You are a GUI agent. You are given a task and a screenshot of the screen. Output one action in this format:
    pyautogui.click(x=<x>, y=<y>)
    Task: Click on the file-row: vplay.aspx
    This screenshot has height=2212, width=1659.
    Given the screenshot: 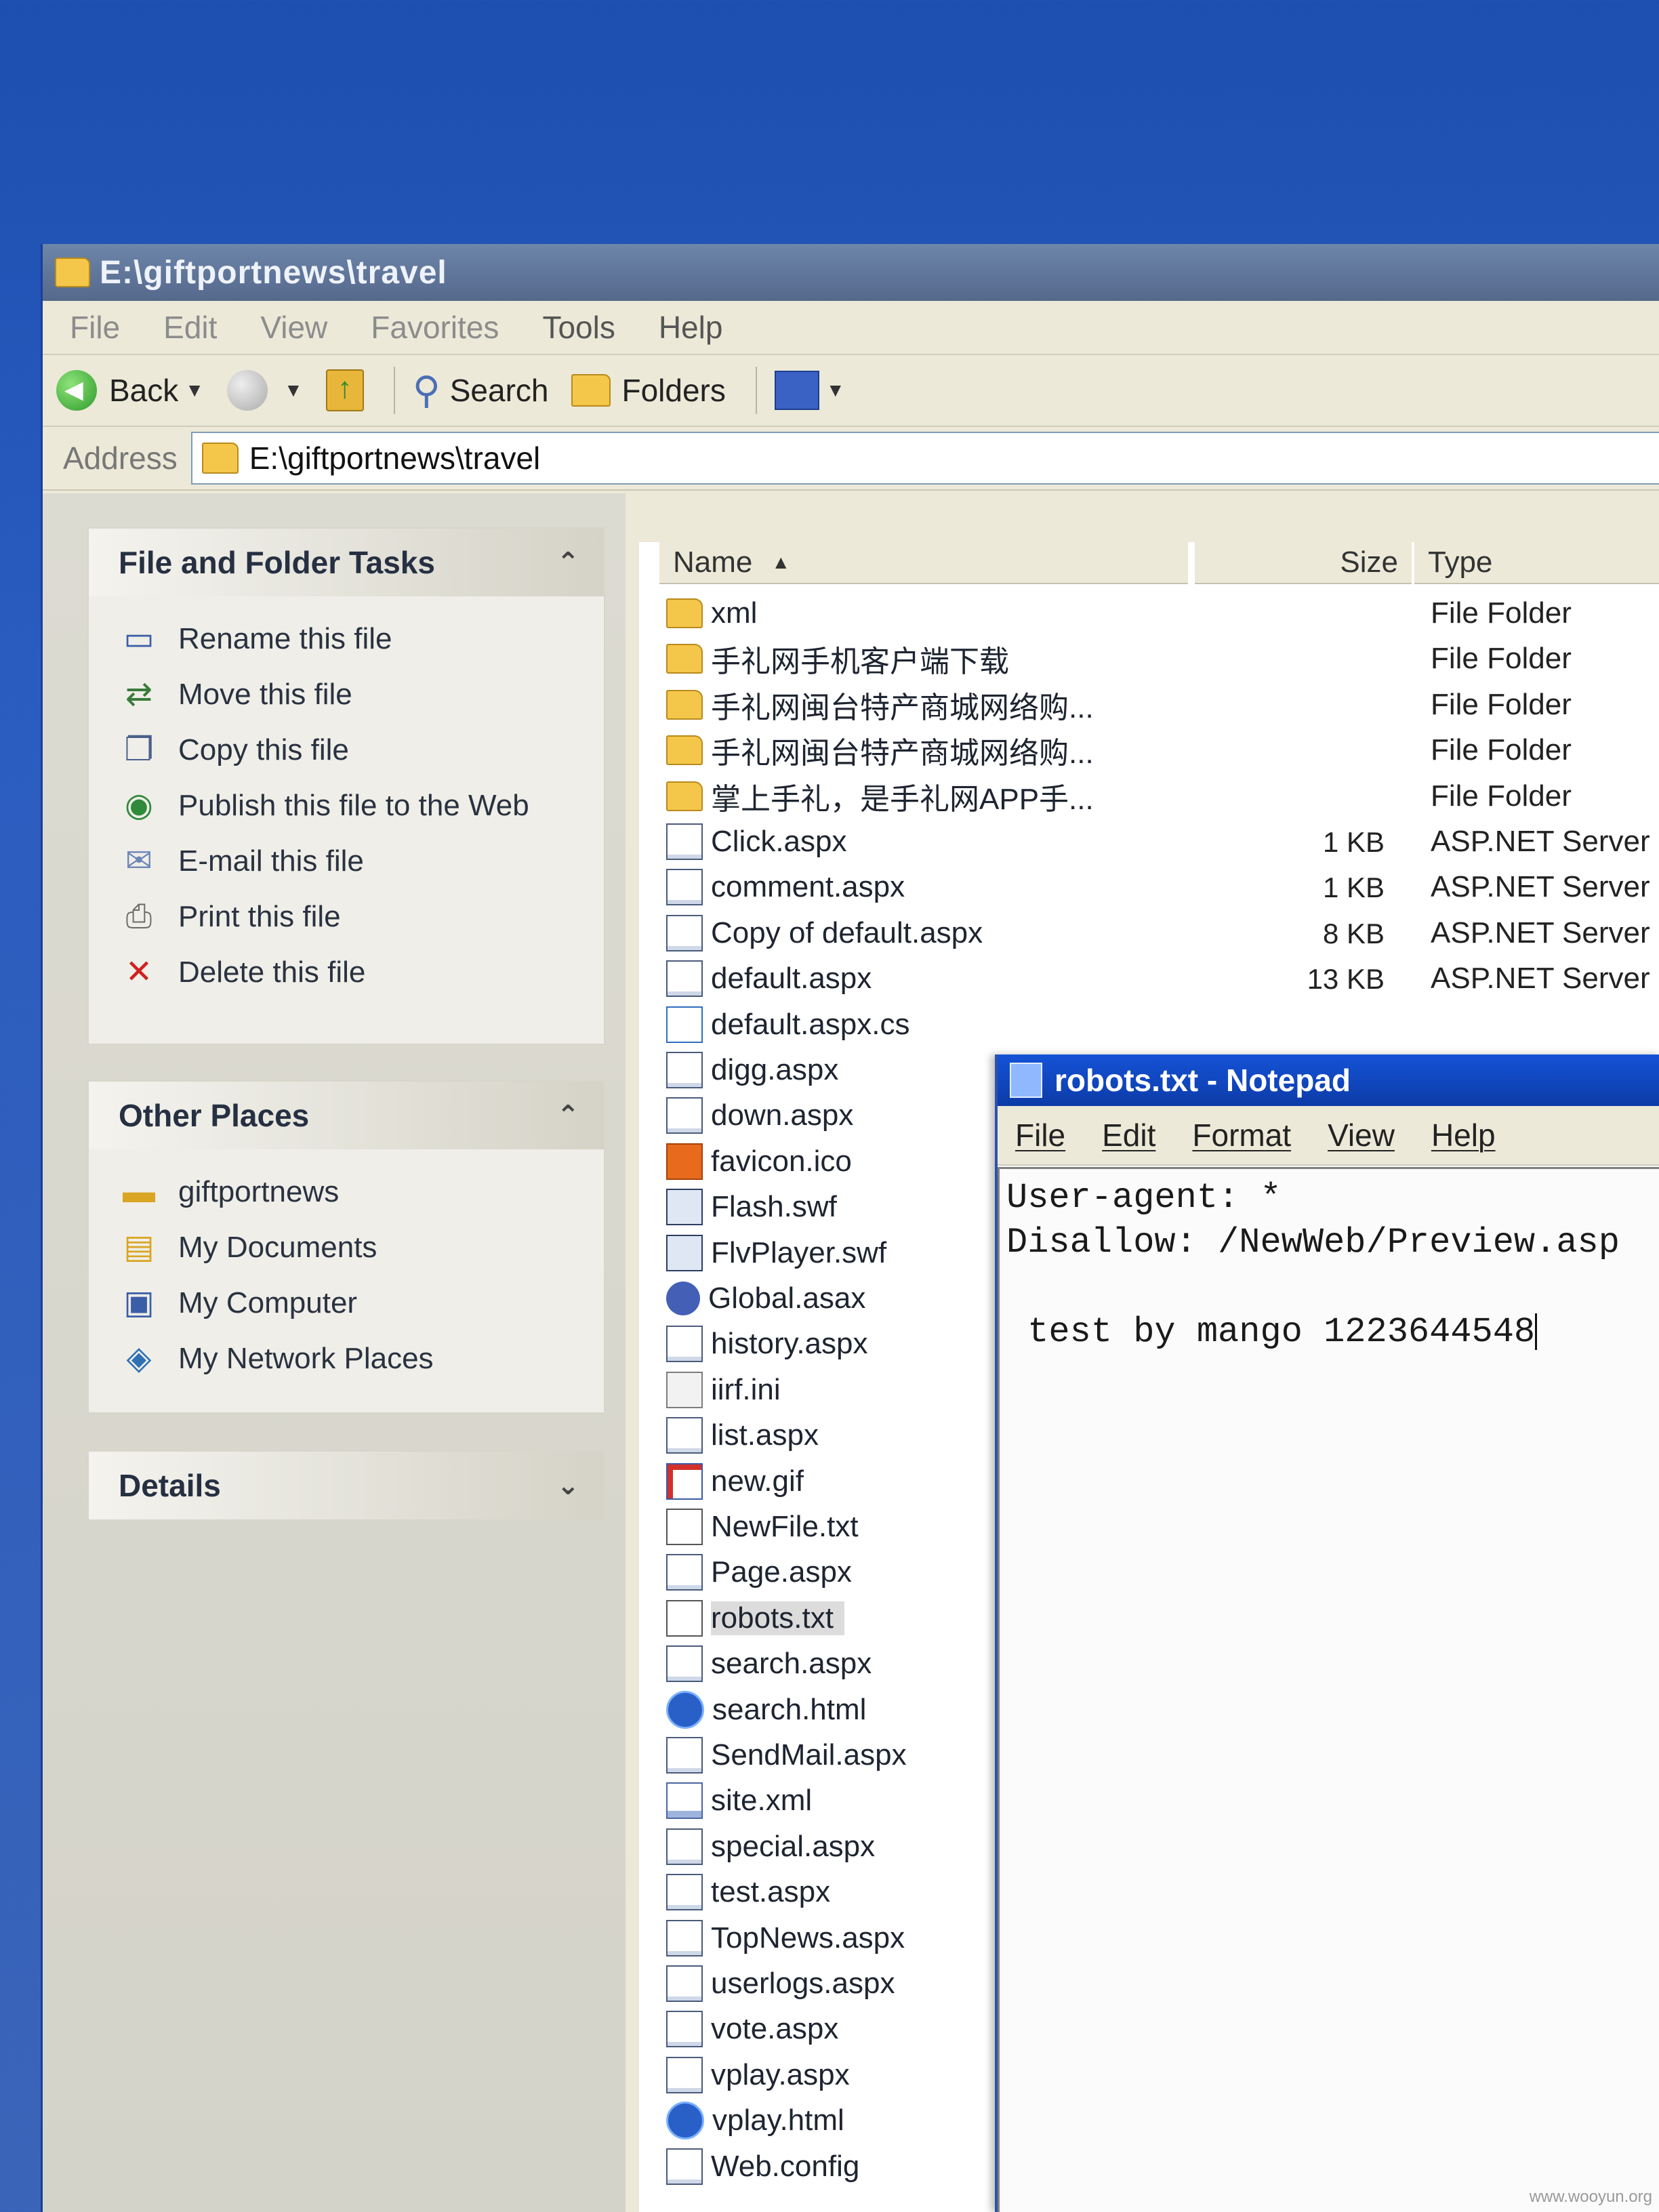 What is the action you would take?
    pyautogui.click(x=758, y=2075)
    